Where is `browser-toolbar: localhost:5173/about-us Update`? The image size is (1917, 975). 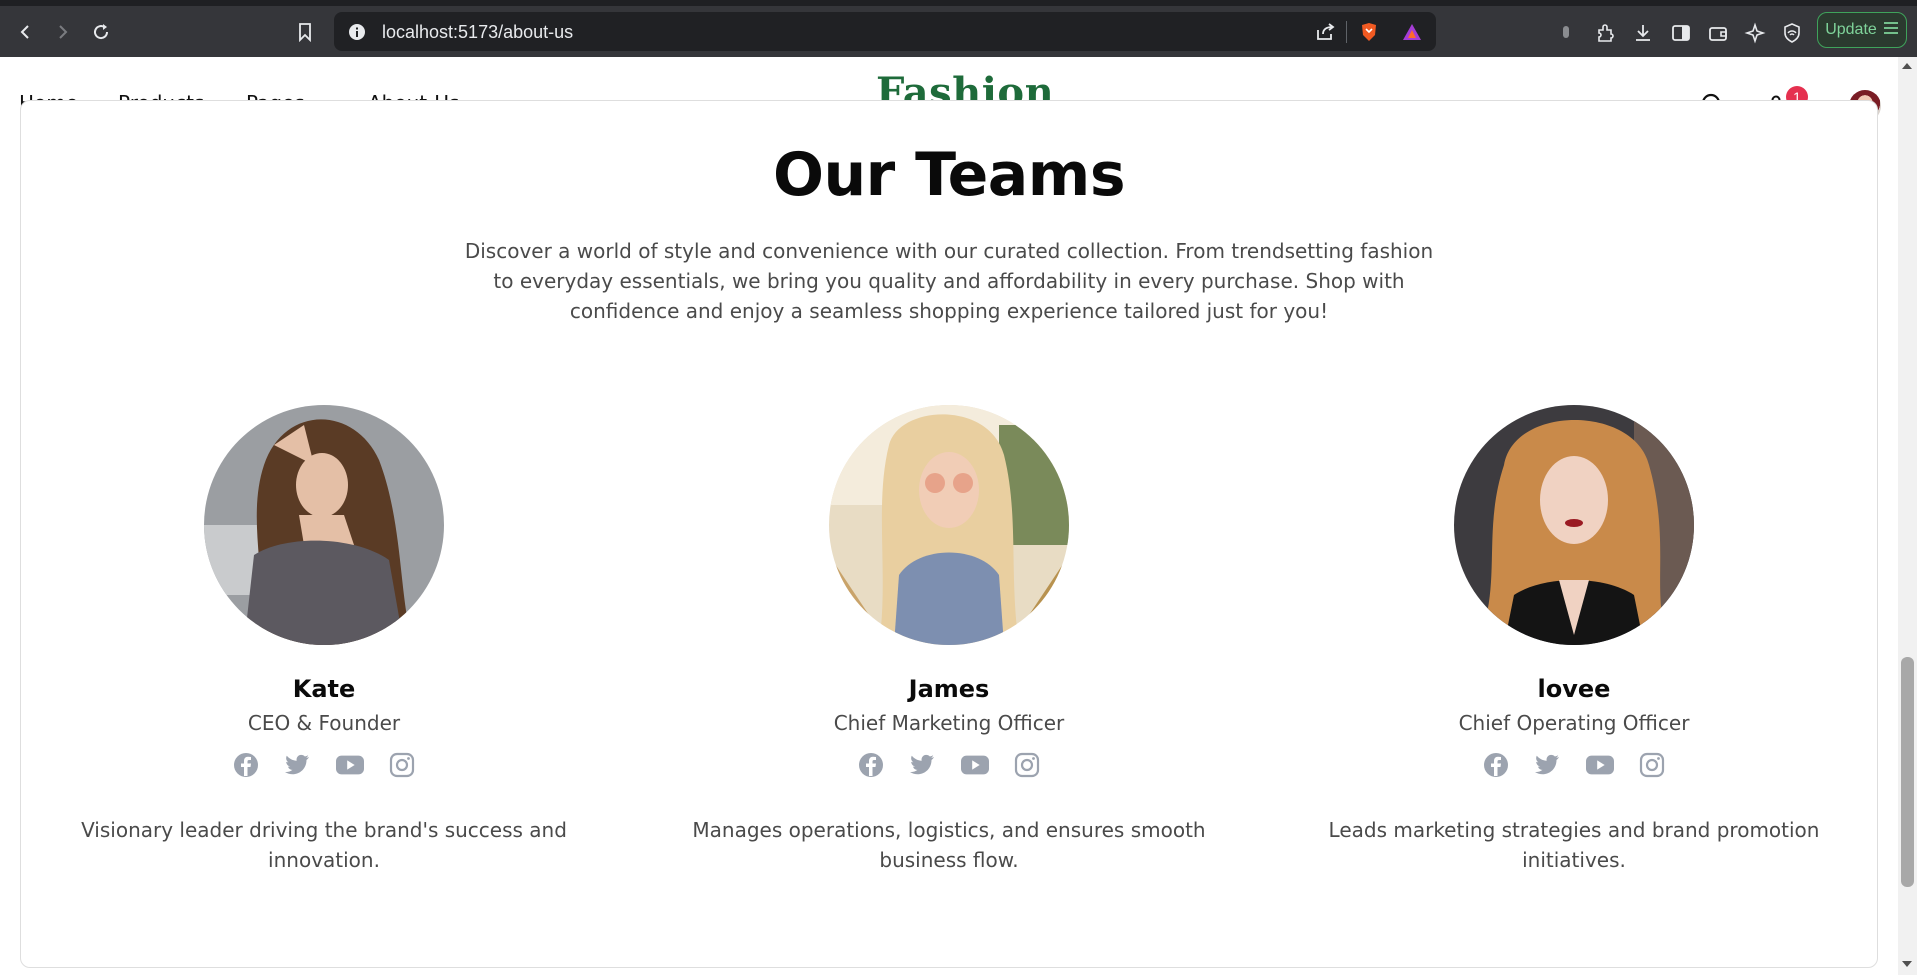
browser-toolbar: localhost:5173/about-us Update is located at coordinates (958, 28).